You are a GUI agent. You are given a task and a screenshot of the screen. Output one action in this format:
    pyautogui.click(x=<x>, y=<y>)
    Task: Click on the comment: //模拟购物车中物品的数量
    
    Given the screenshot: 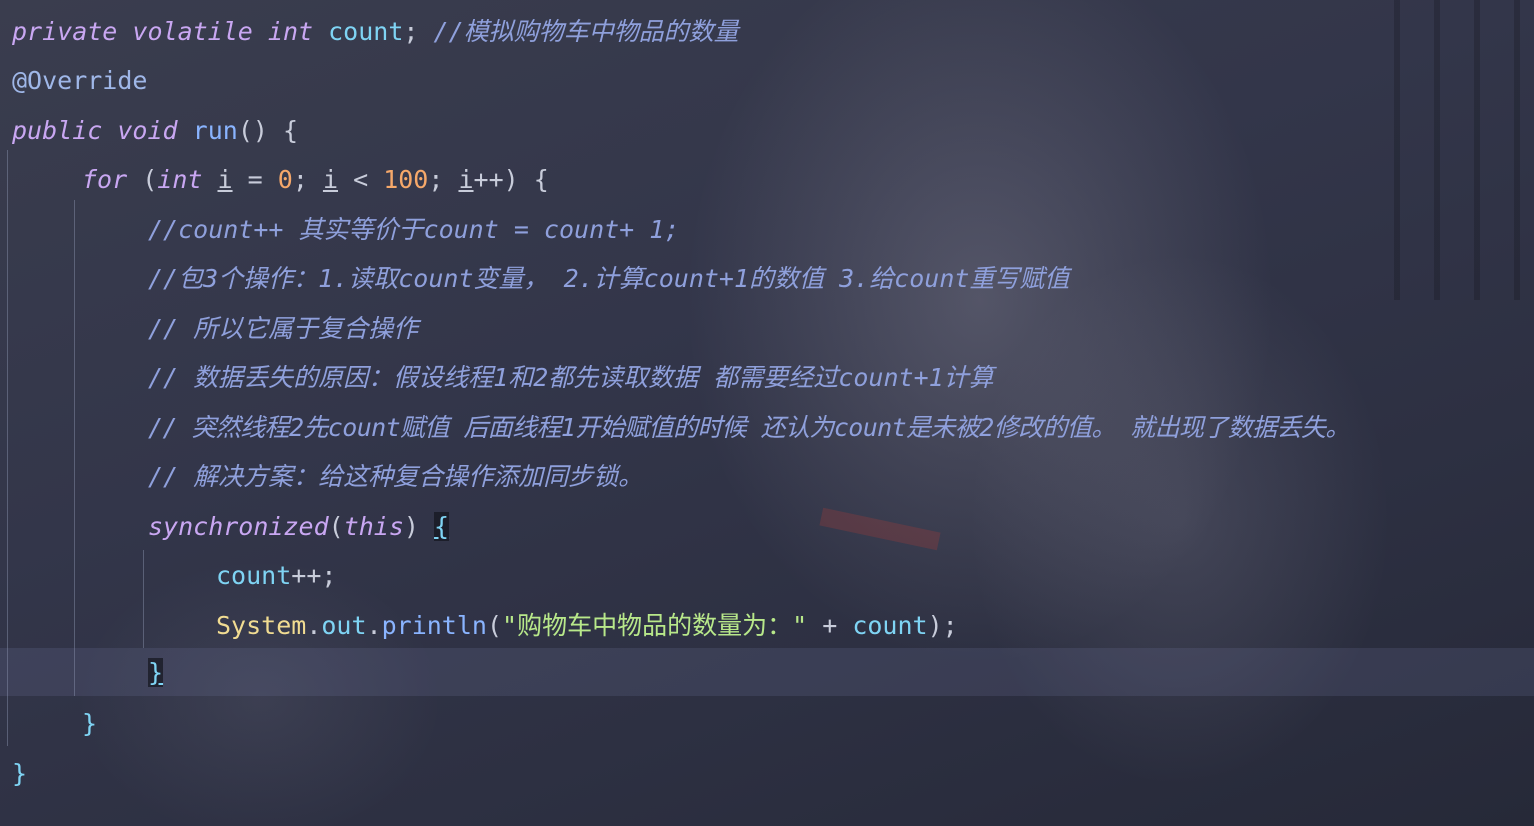 What is the action you would take?
    pyautogui.click(x=586, y=31)
    